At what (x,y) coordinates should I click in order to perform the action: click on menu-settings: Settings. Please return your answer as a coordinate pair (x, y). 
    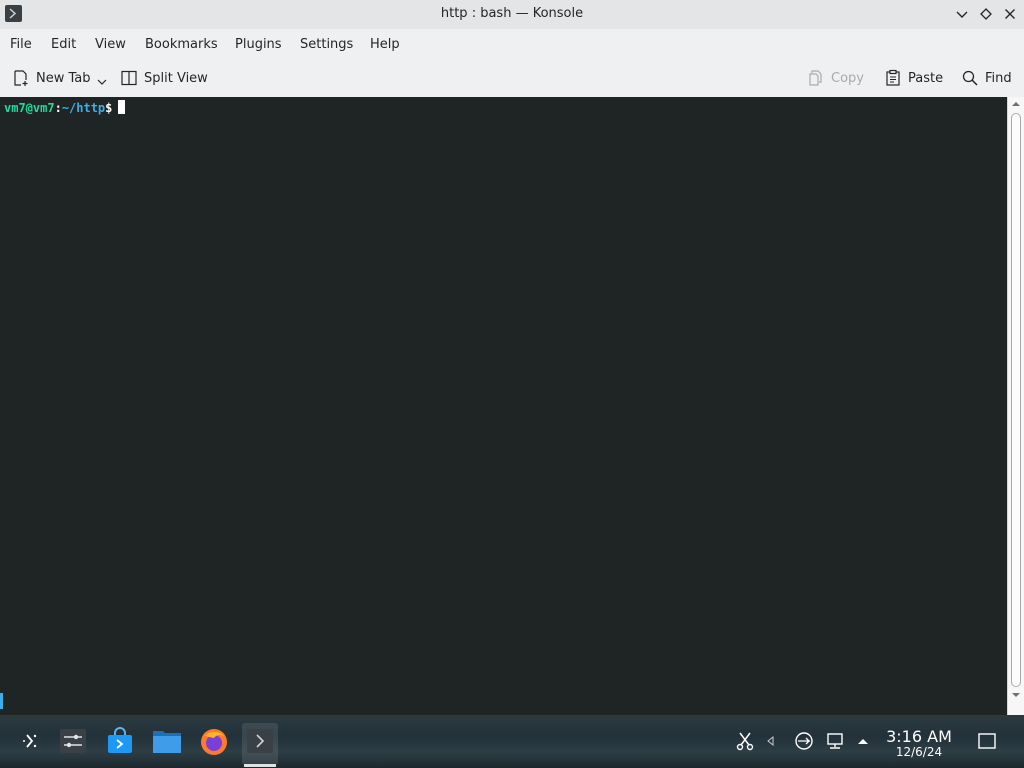
    Looking at the image, I should click on (326, 44).